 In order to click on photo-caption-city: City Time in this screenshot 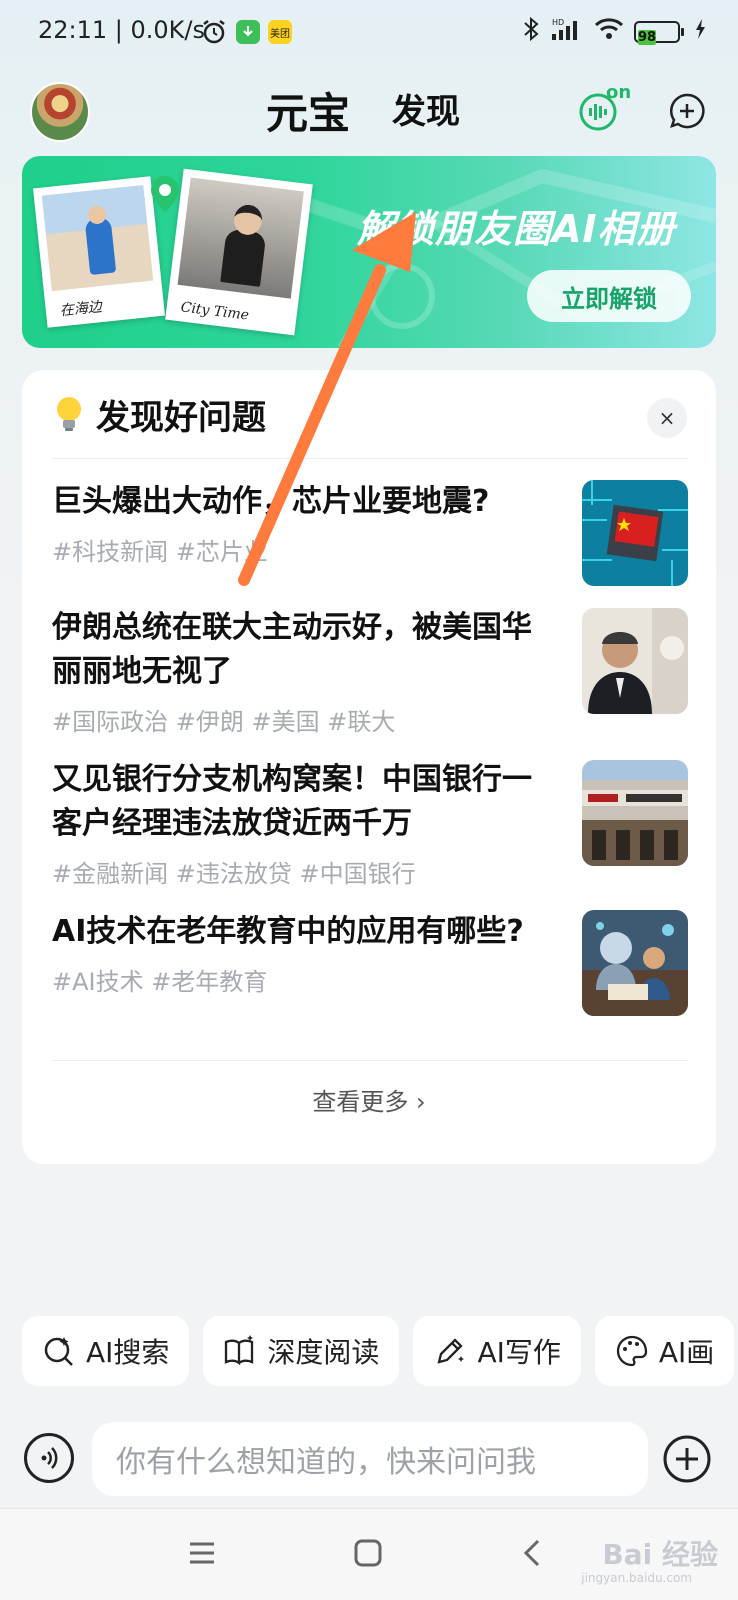, I will do `click(214, 311)`.